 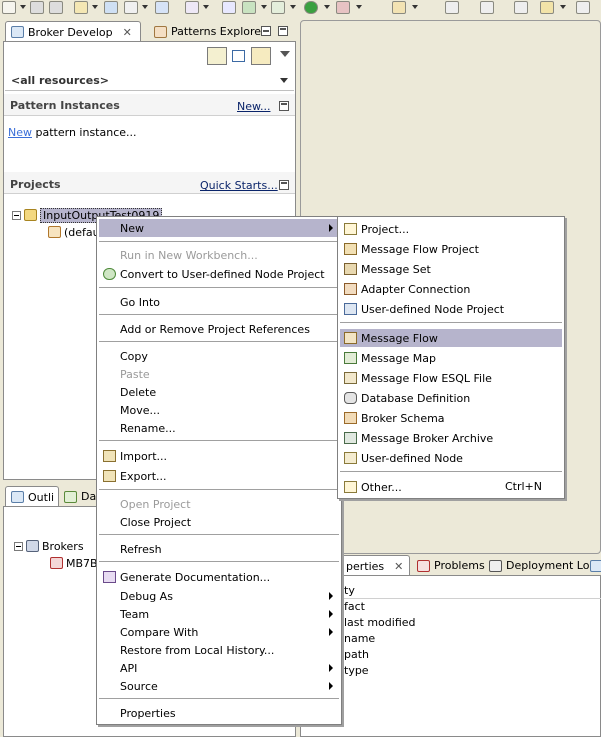 I want to click on submenu-item-message-flow-project: Message Flow Project, so click(x=451, y=249).